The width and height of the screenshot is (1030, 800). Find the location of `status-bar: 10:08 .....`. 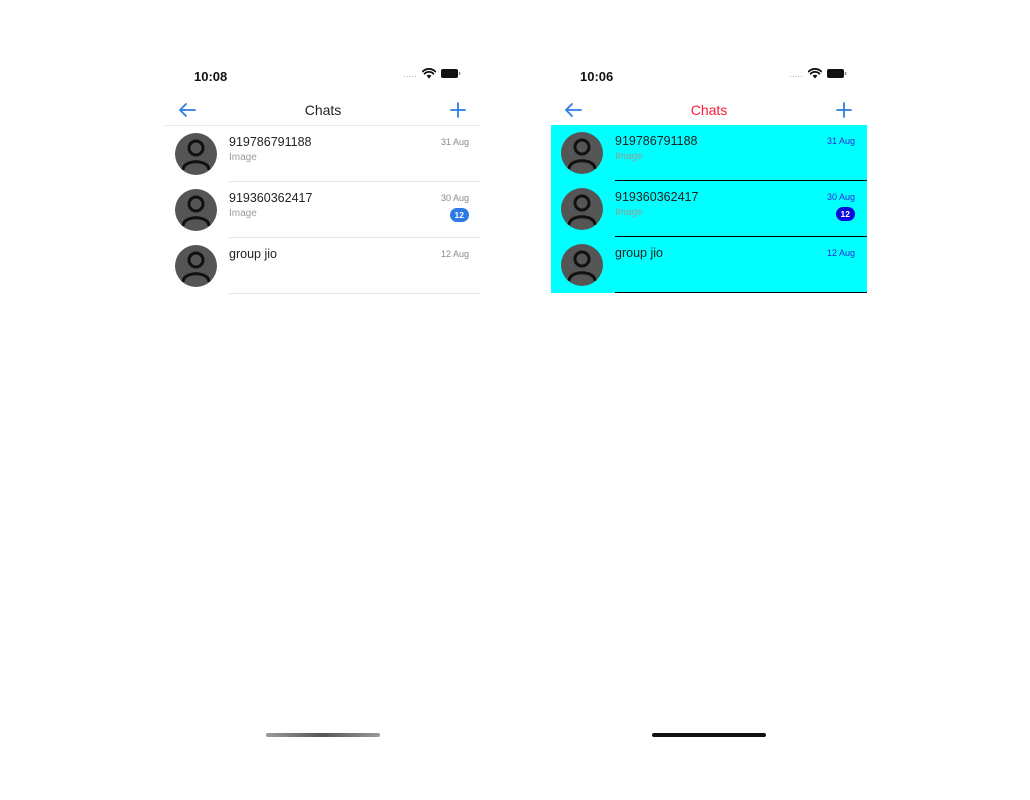

status-bar: 10:08 ..... is located at coordinates (323, 75).